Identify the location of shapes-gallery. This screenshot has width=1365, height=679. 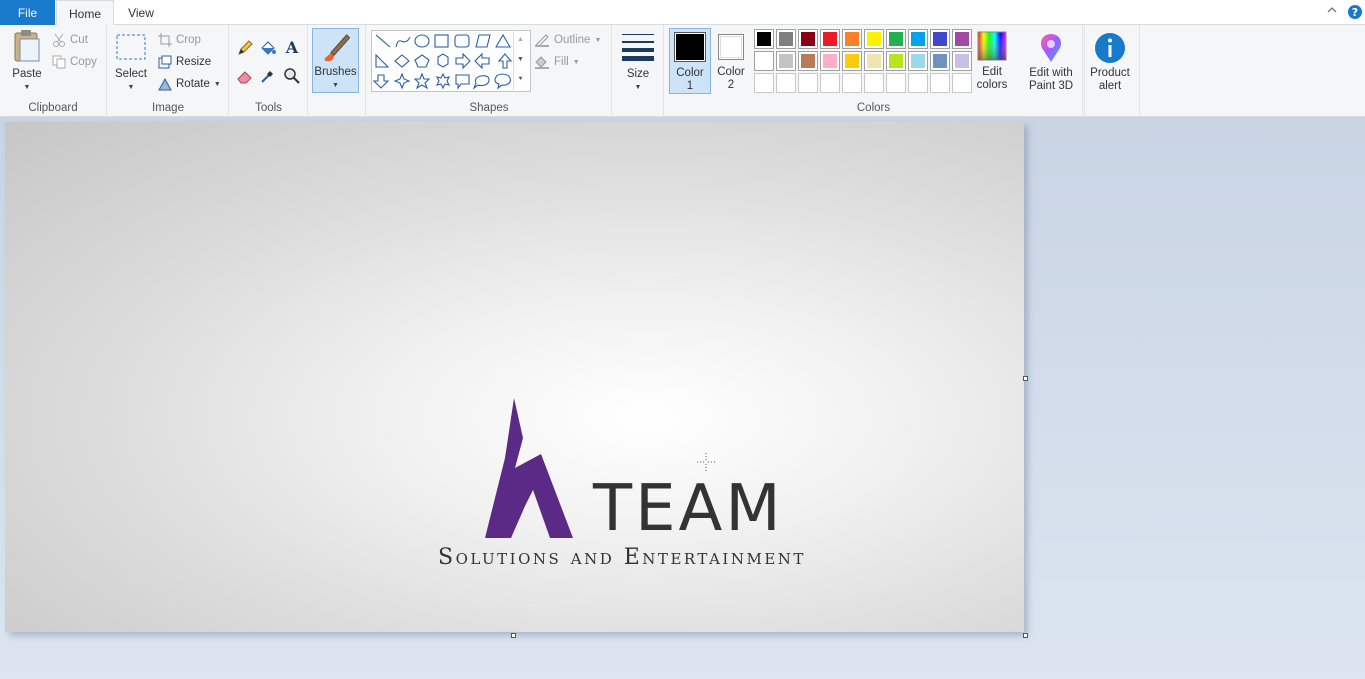
(451, 61).